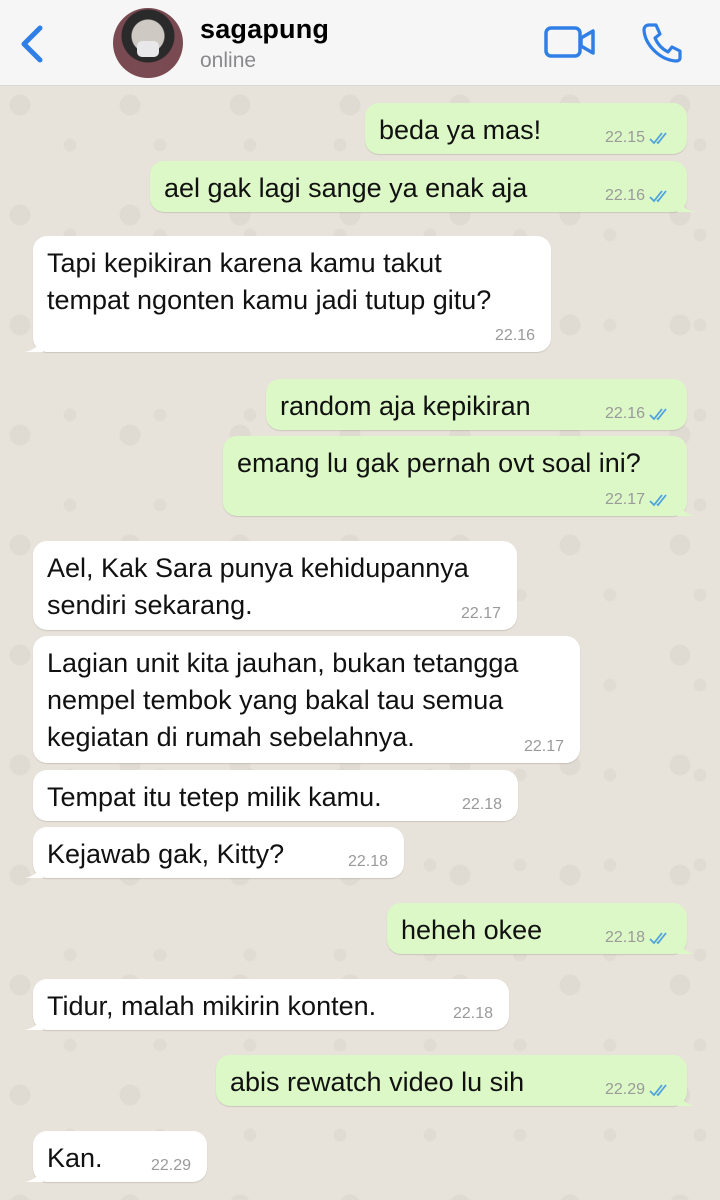 Image resolution: width=720 pixels, height=1200 pixels. I want to click on message-text: Kejawab gak, Kitty?, so click(166, 854).